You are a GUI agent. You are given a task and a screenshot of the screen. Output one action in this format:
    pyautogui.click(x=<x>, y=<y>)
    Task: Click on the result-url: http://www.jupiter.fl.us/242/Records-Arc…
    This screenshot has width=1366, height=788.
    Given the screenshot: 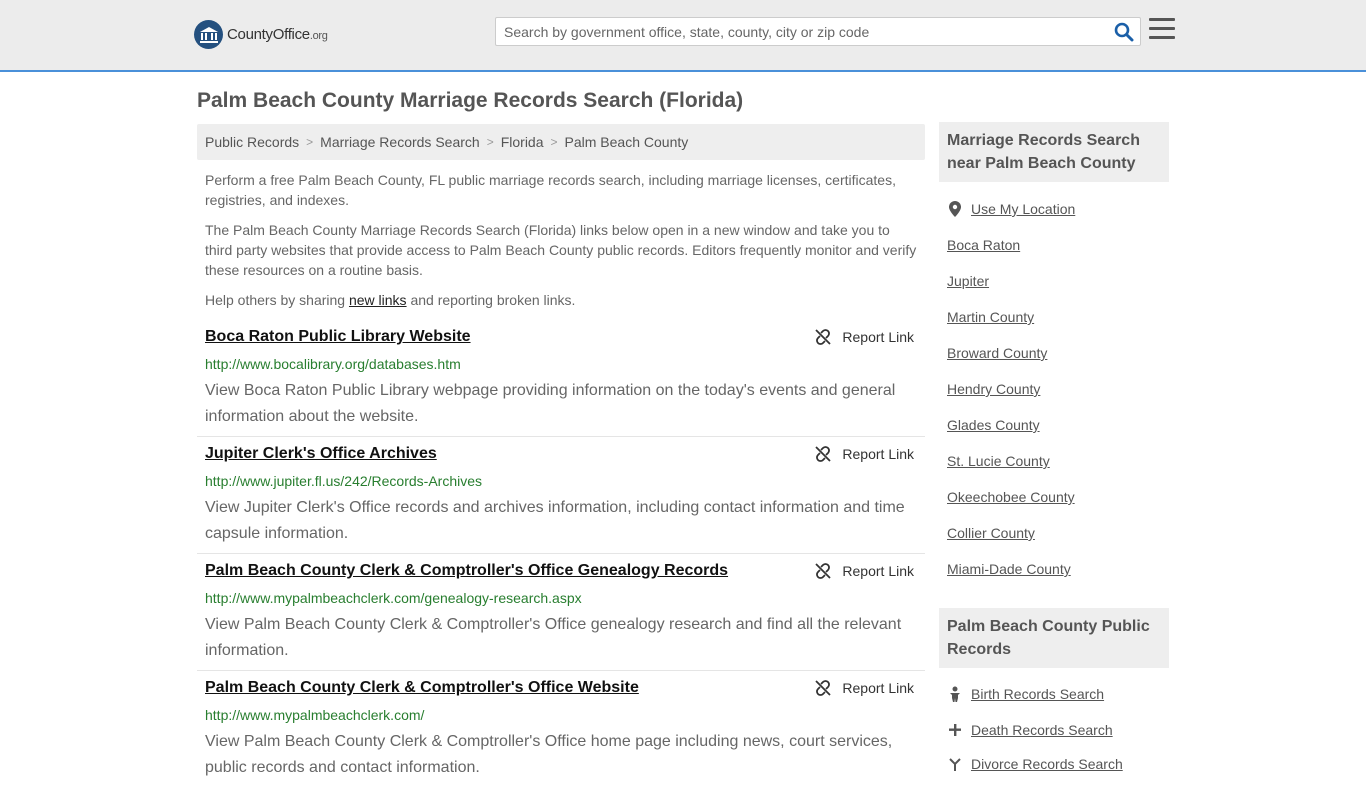 What is the action you would take?
    pyautogui.click(x=344, y=481)
    